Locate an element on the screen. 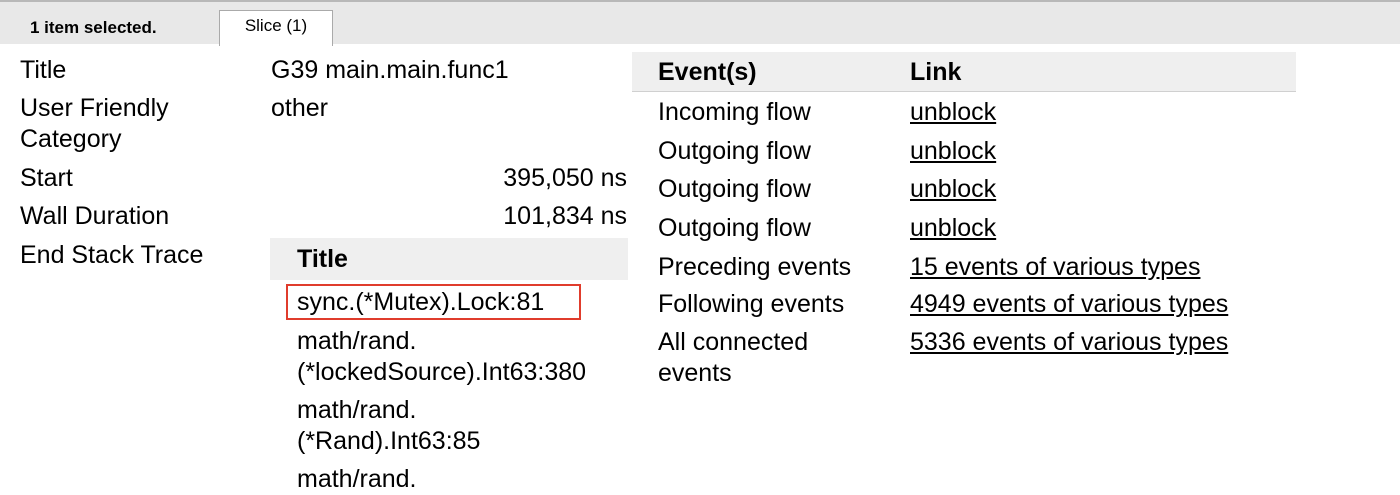 This screenshot has height=495, width=1400. category-value: other is located at coordinates (299, 108).